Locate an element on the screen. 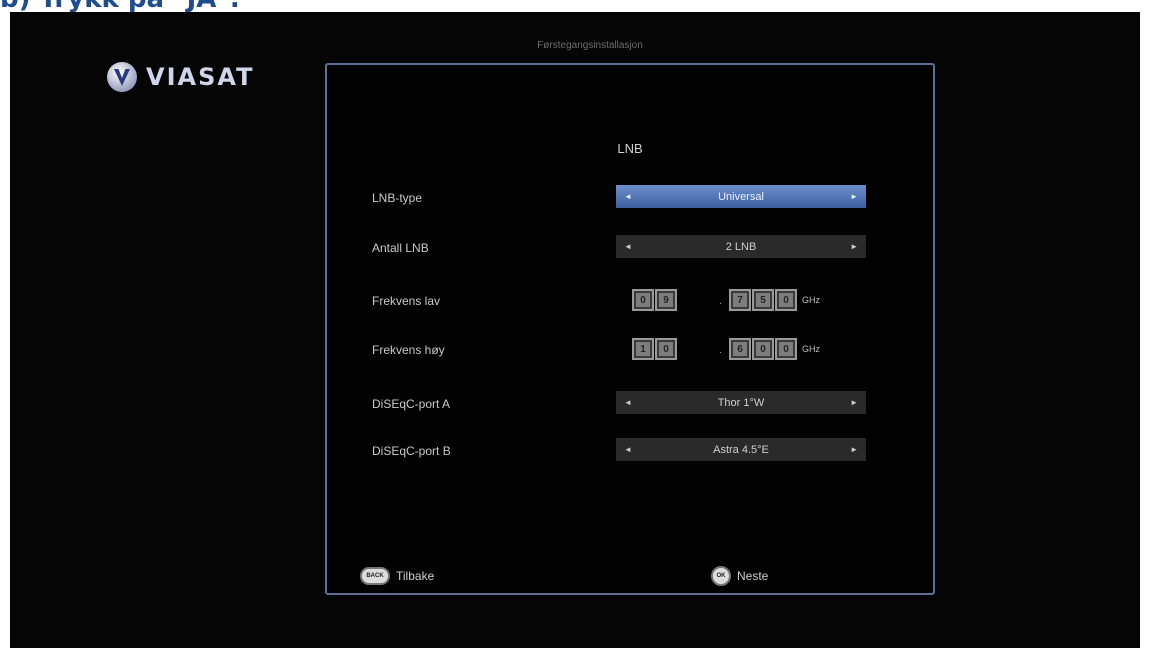 This screenshot has width=1149, height=648. next-label: Neste is located at coordinates (753, 576).